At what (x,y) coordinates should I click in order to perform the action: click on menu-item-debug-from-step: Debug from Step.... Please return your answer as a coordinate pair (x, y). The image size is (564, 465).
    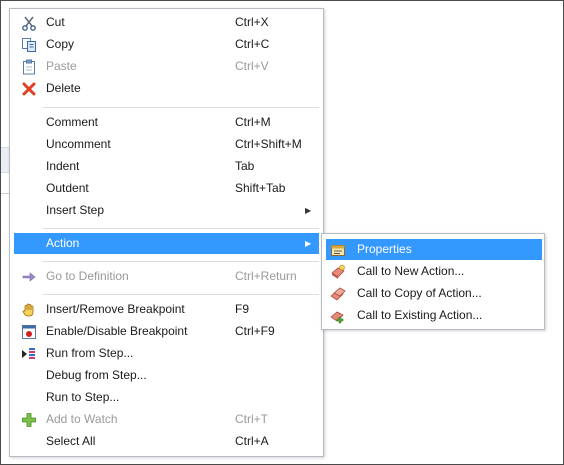
    Looking at the image, I should click on (166, 375).